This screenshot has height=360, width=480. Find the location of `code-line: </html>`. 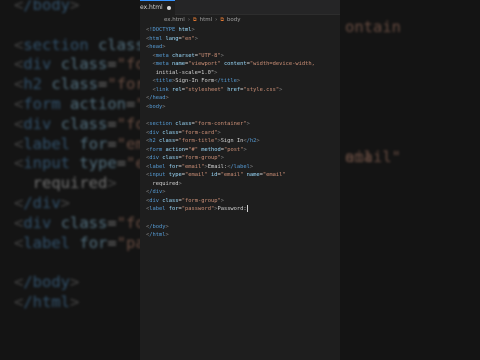

code-line: </html> is located at coordinates (240, 235).